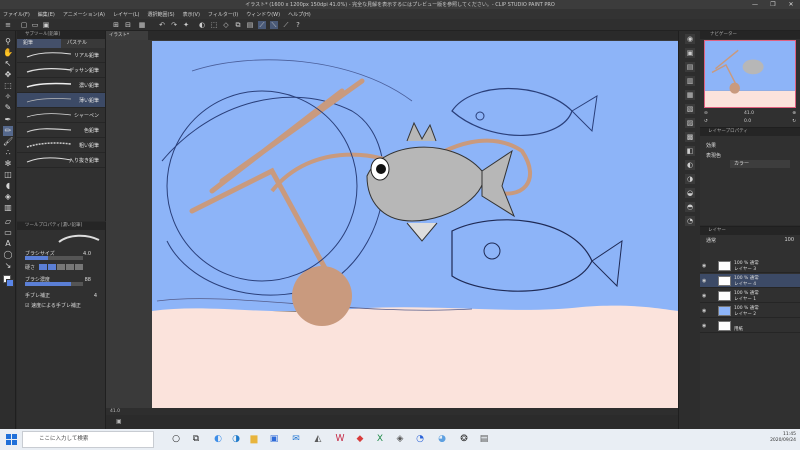 This screenshot has width=800, height=450. What do you see at coordinates (8, 97) in the screenshot?
I see `auto-select-icon: ✧` at bounding box center [8, 97].